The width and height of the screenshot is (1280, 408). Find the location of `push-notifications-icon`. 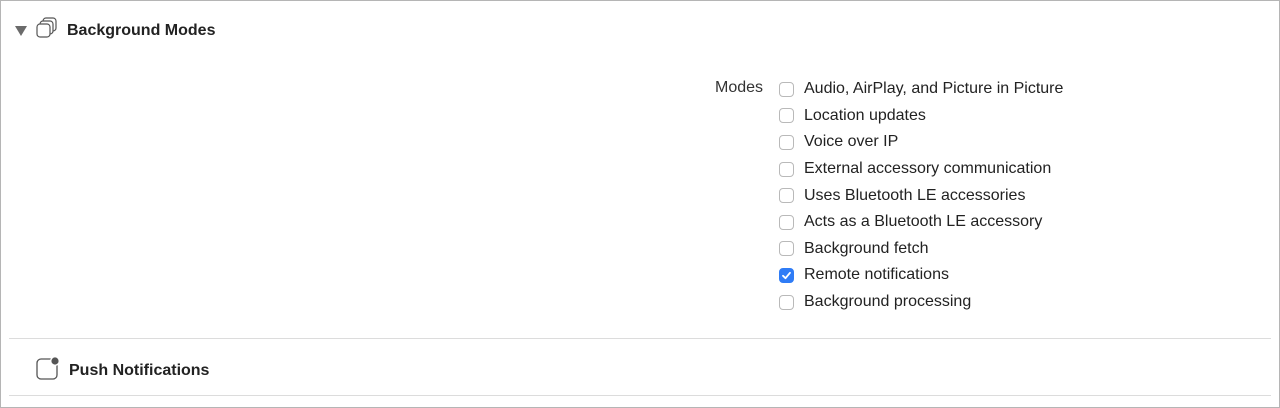

push-notifications-icon is located at coordinates (48, 370).